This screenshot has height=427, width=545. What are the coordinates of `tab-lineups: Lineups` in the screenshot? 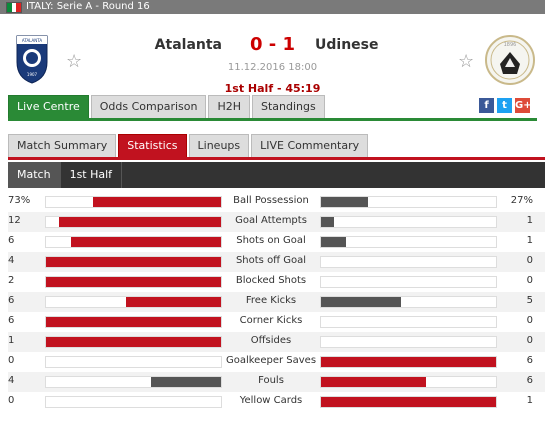 It's located at (219, 146).